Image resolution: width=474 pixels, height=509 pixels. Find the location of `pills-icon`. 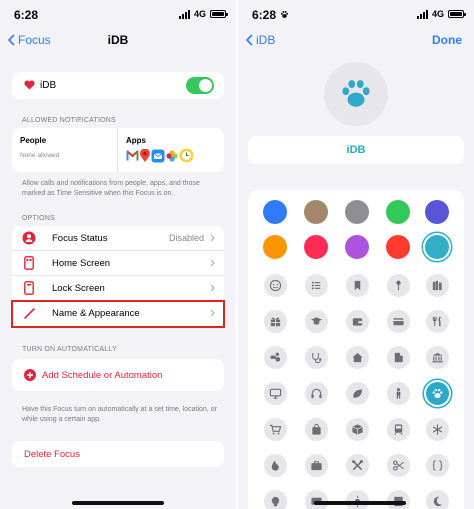

pills-icon is located at coordinates (275, 357).